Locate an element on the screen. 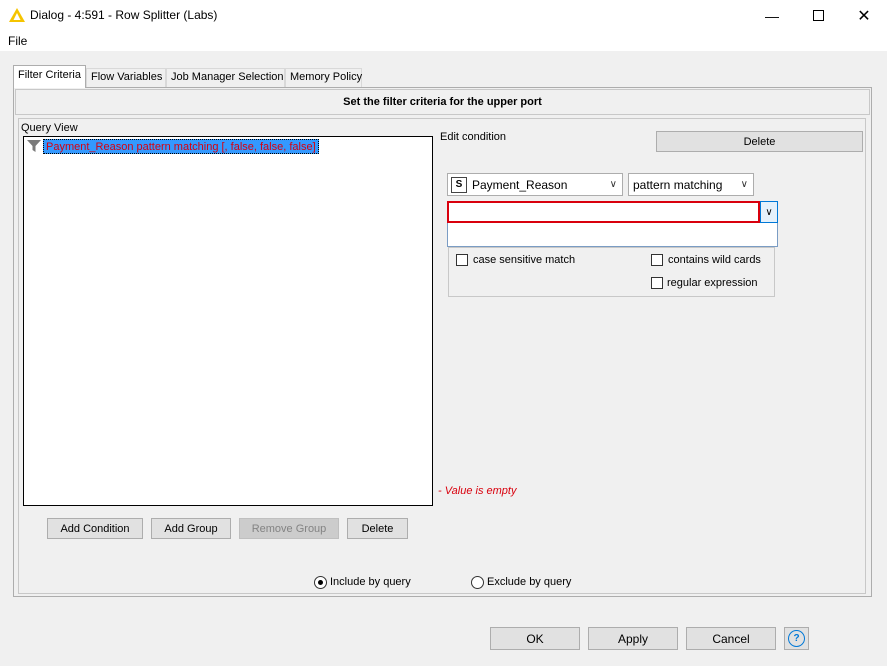  help-button: ? is located at coordinates (796, 638).